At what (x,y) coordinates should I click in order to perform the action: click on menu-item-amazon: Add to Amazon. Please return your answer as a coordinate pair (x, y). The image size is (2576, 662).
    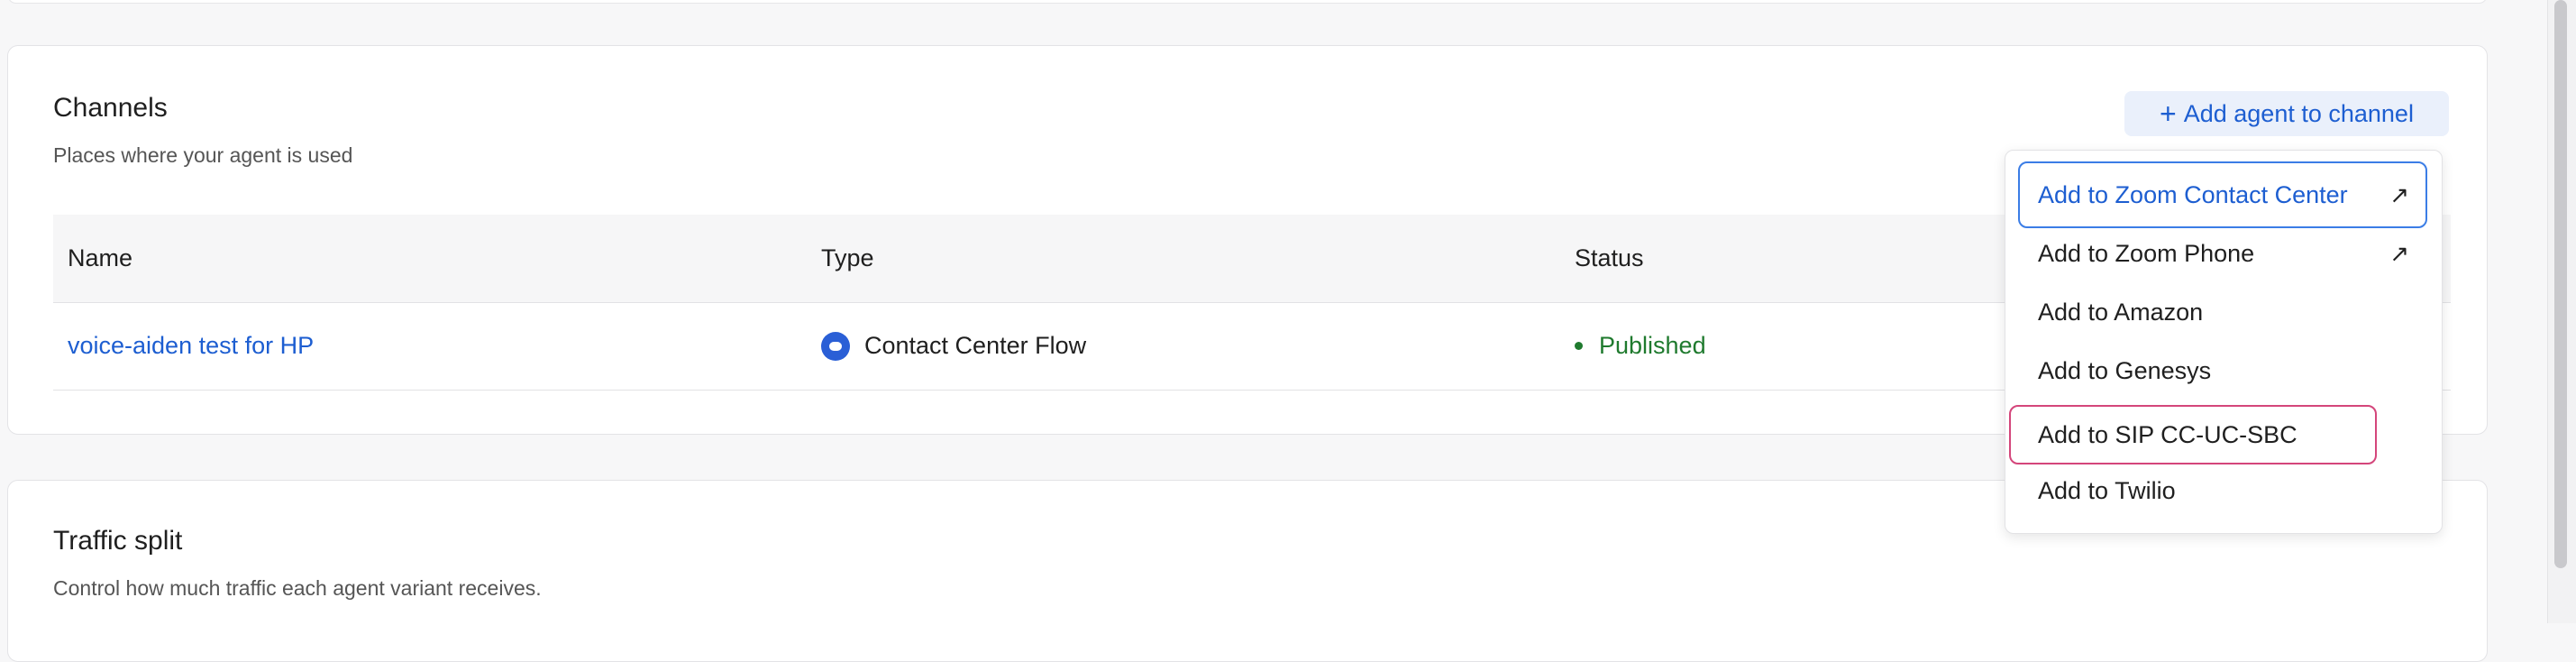
    Looking at the image, I should click on (2223, 312).